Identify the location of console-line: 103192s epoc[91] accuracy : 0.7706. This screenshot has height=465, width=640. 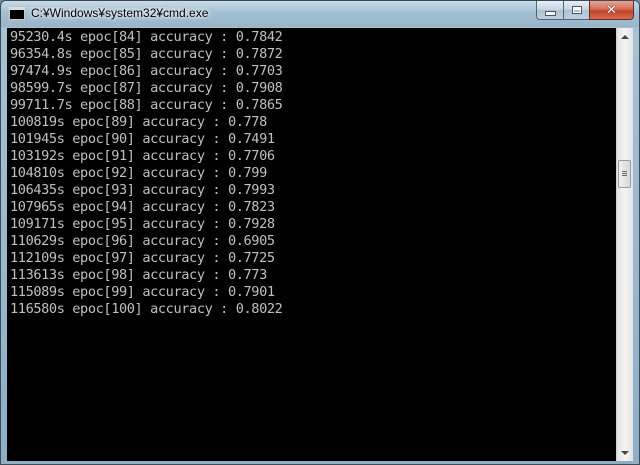
(142, 156).